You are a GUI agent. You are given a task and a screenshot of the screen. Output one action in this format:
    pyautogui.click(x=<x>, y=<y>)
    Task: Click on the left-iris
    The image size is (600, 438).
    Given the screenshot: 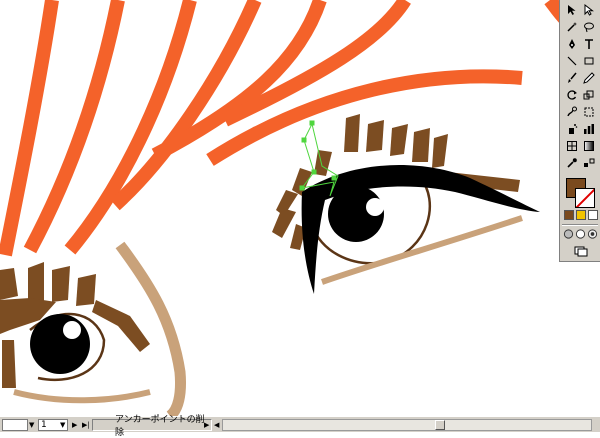 What is the action you would take?
    pyautogui.click(x=60, y=344)
    